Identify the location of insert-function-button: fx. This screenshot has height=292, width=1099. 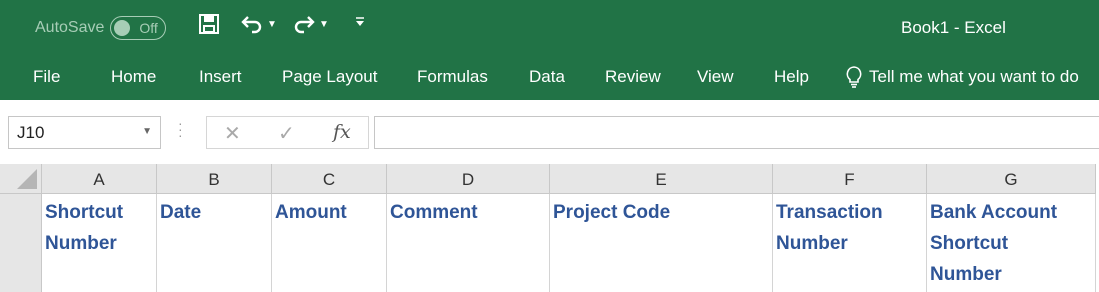
(342, 132).